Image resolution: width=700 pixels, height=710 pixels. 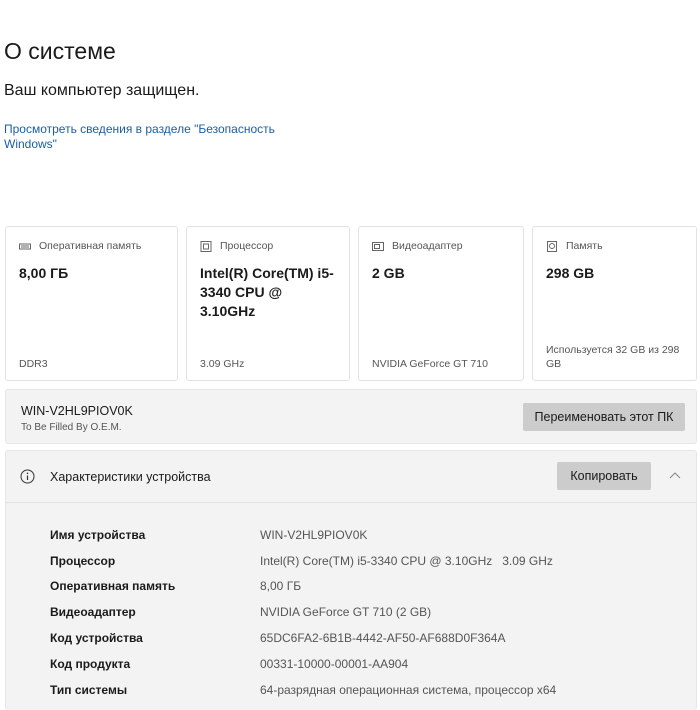 I want to click on rename-pc-button: Переименовать этот ПК, so click(x=604, y=417).